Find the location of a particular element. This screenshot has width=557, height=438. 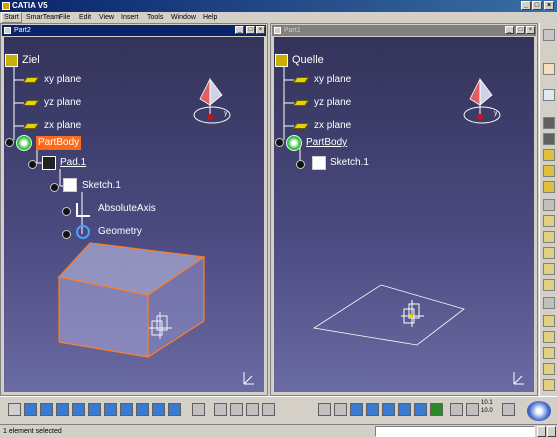

workbench-gear-icon is located at coordinates (549, 35).